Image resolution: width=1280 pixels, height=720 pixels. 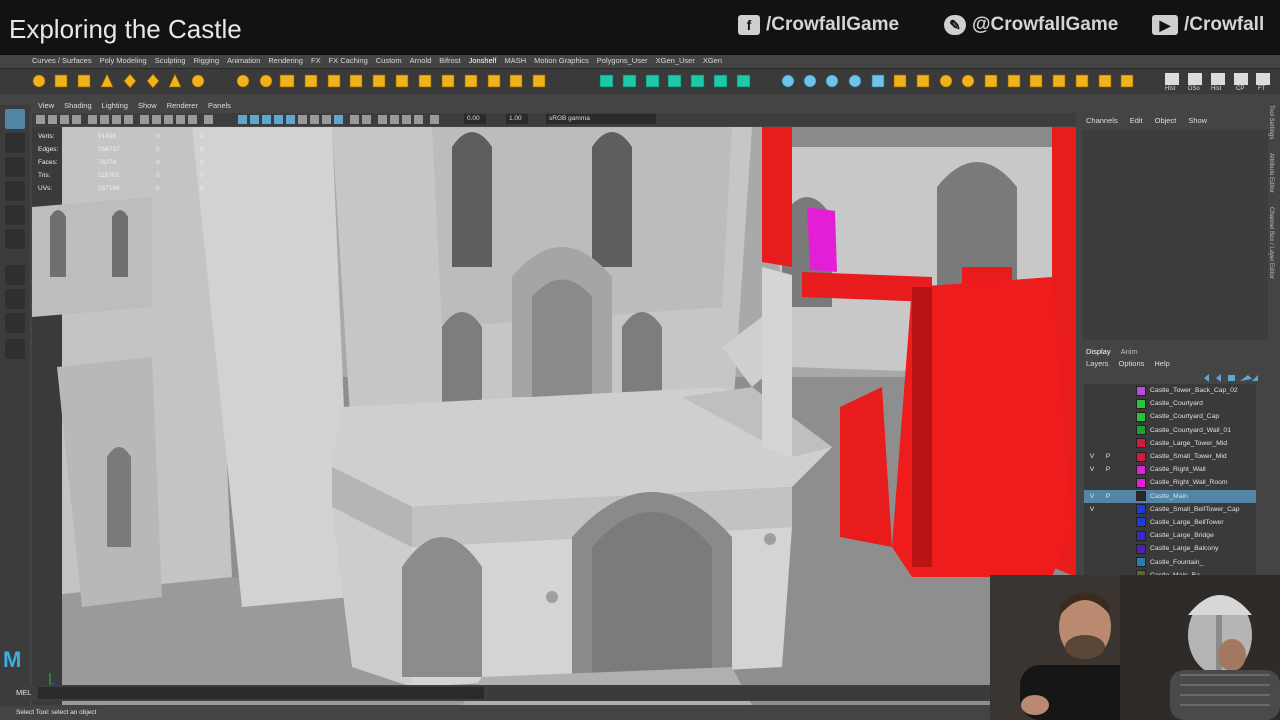 What do you see at coordinates (1166, 120) in the screenshot?
I see `channel-box-menu-item: Object` at bounding box center [1166, 120].